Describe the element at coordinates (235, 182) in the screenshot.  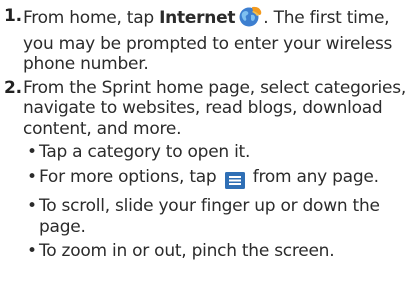
I see `menu-icon` at that location.